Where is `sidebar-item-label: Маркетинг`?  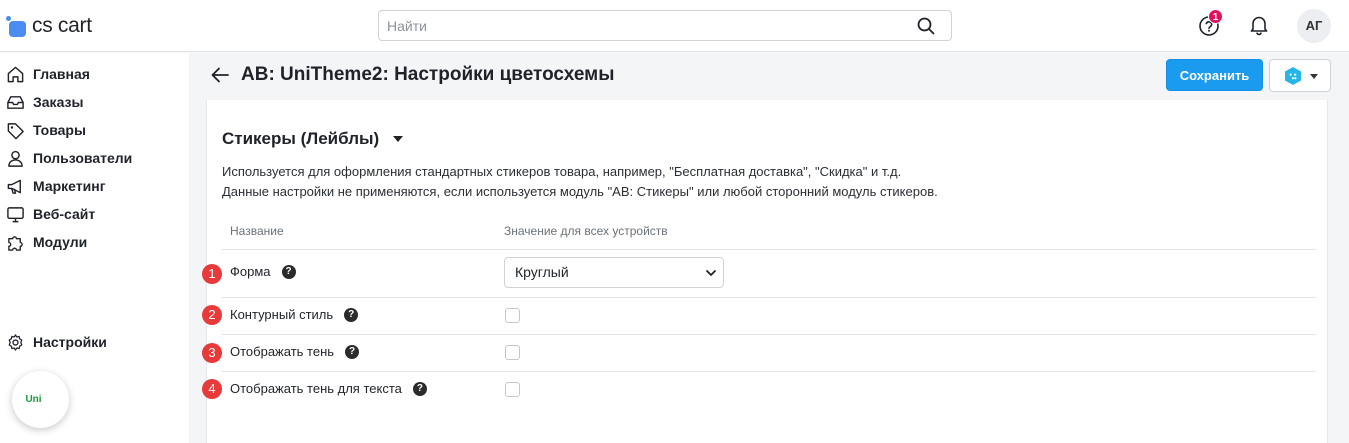 sidebar-item-label: Маркетинг is located at coordinates (69, 186).